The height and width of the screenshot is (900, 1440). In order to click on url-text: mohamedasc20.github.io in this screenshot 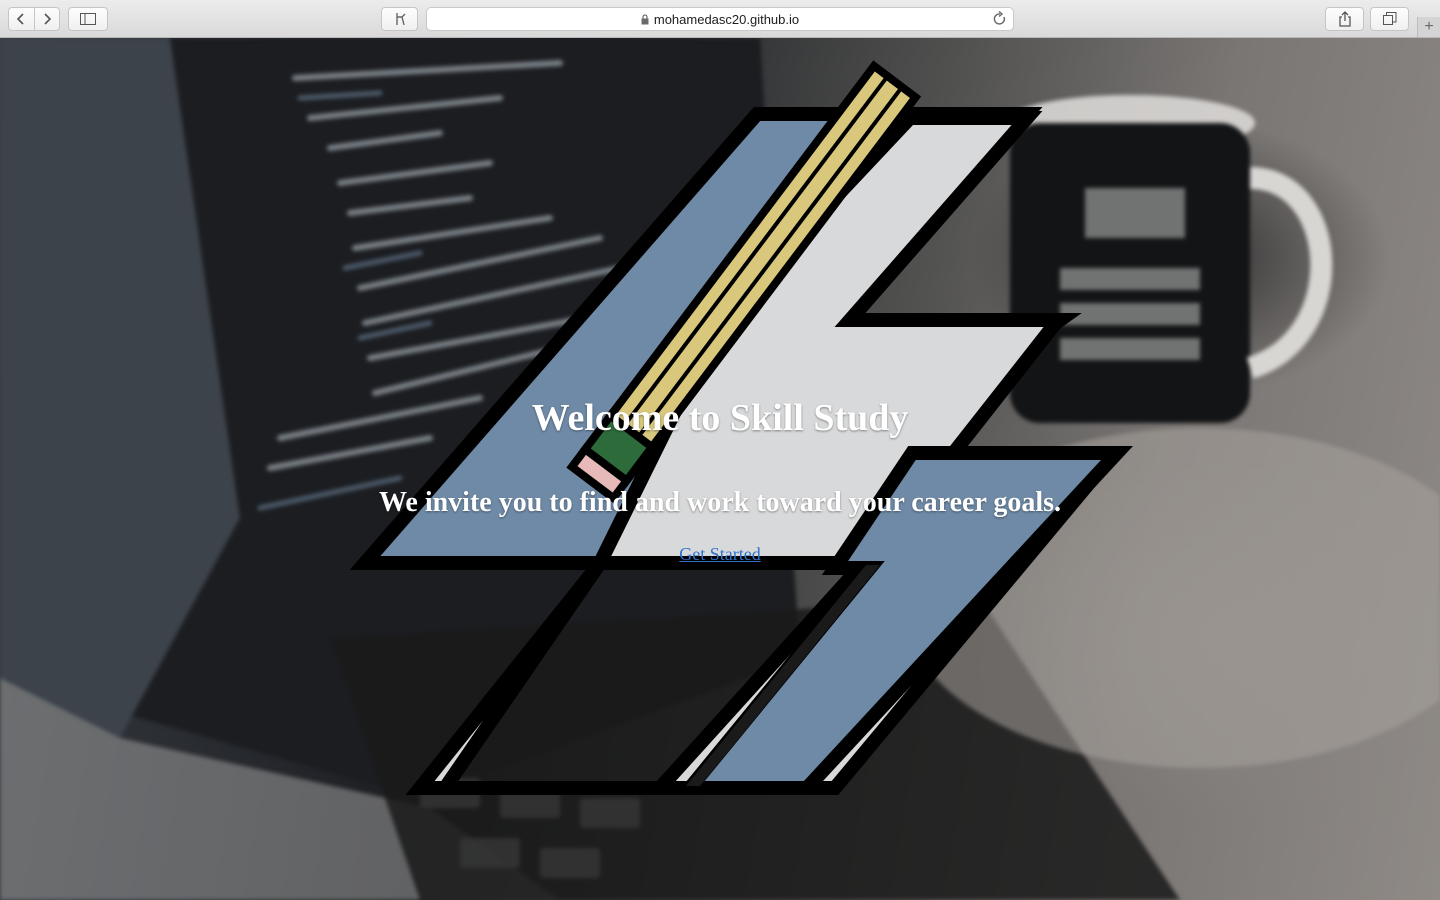, I will do `click(726, 19)`.